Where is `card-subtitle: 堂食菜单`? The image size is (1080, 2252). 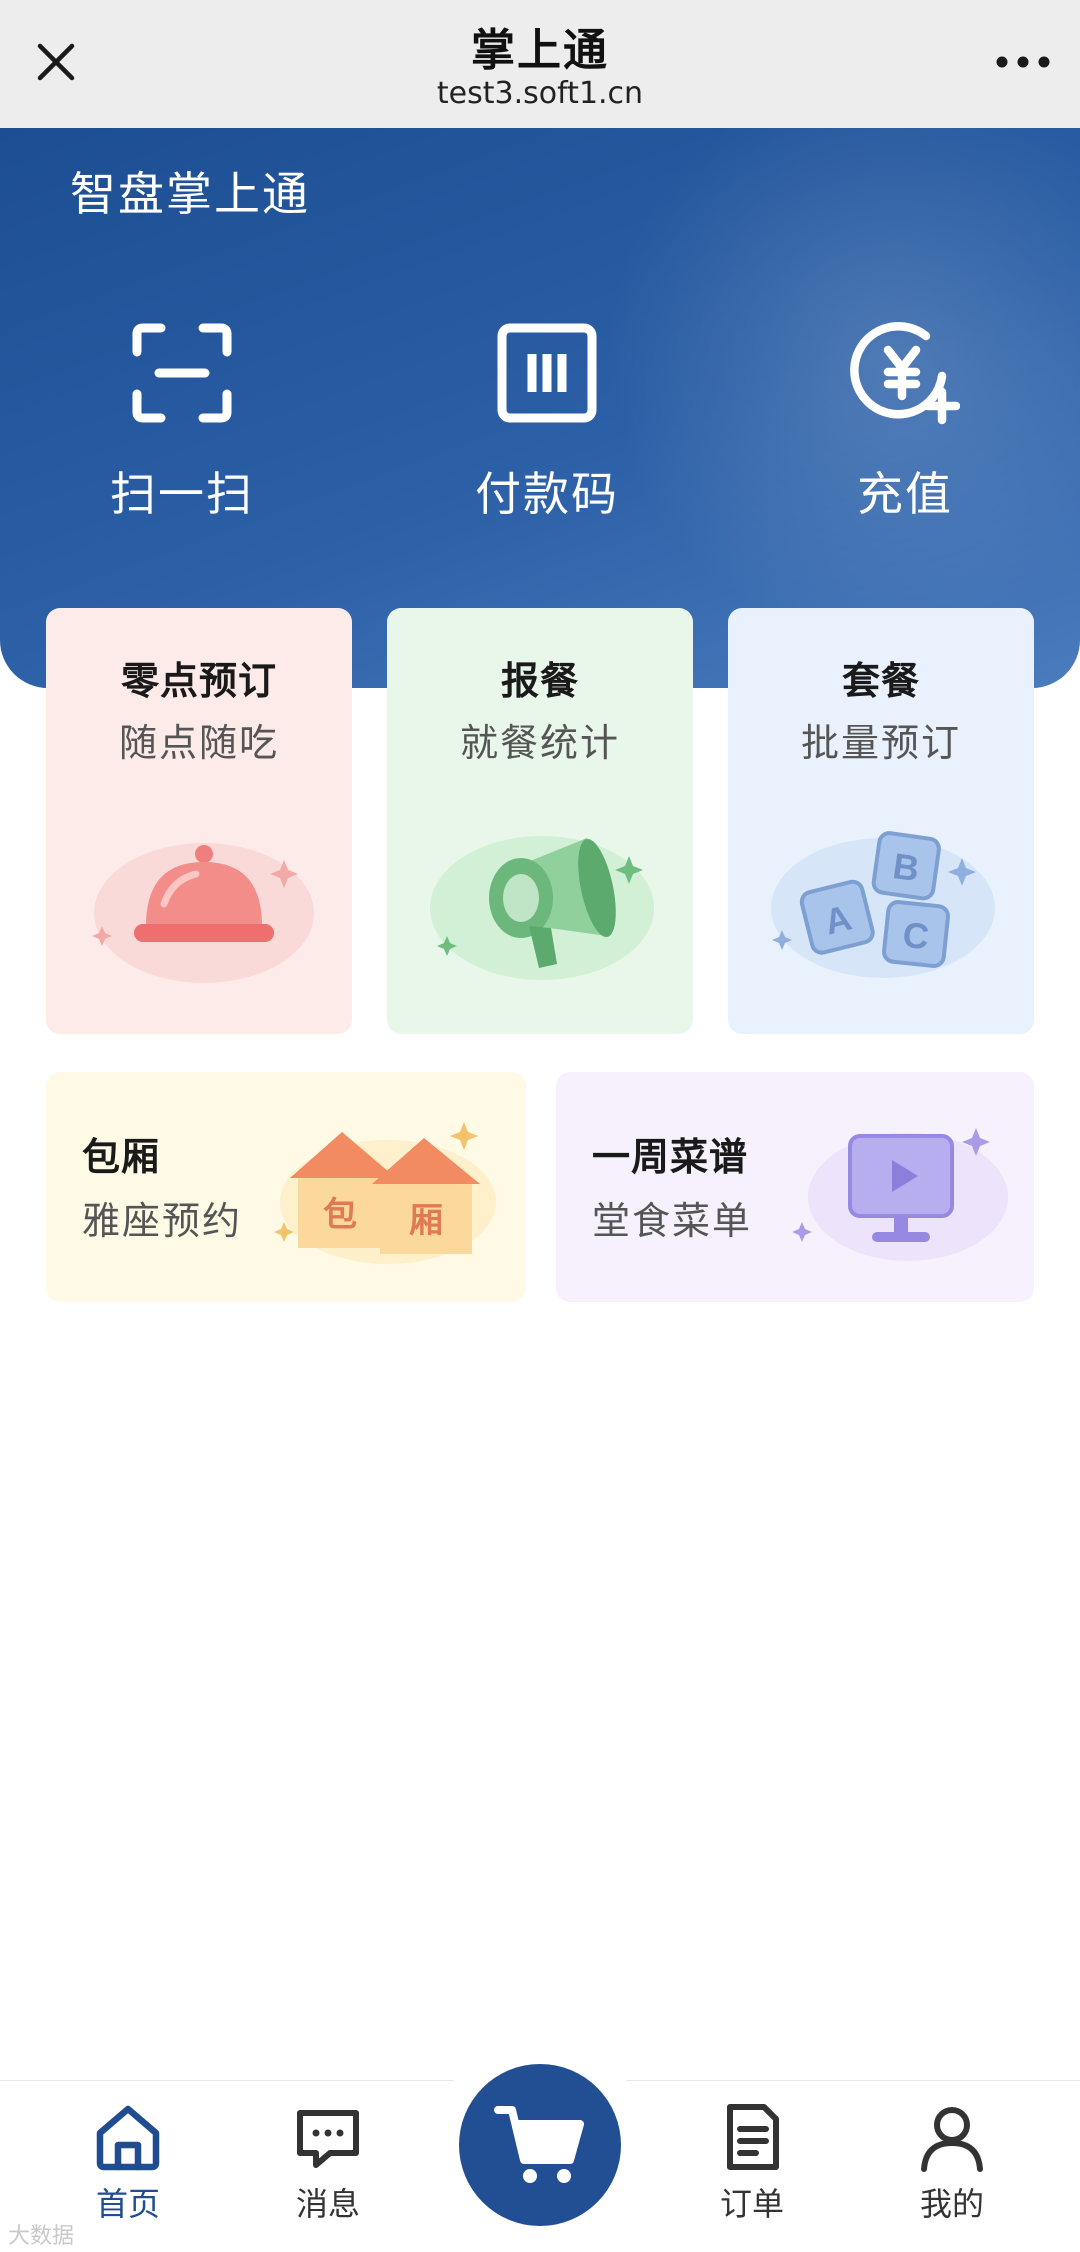
card-subtitle: 堂食菜单 is located at coordinates (672, 1221).